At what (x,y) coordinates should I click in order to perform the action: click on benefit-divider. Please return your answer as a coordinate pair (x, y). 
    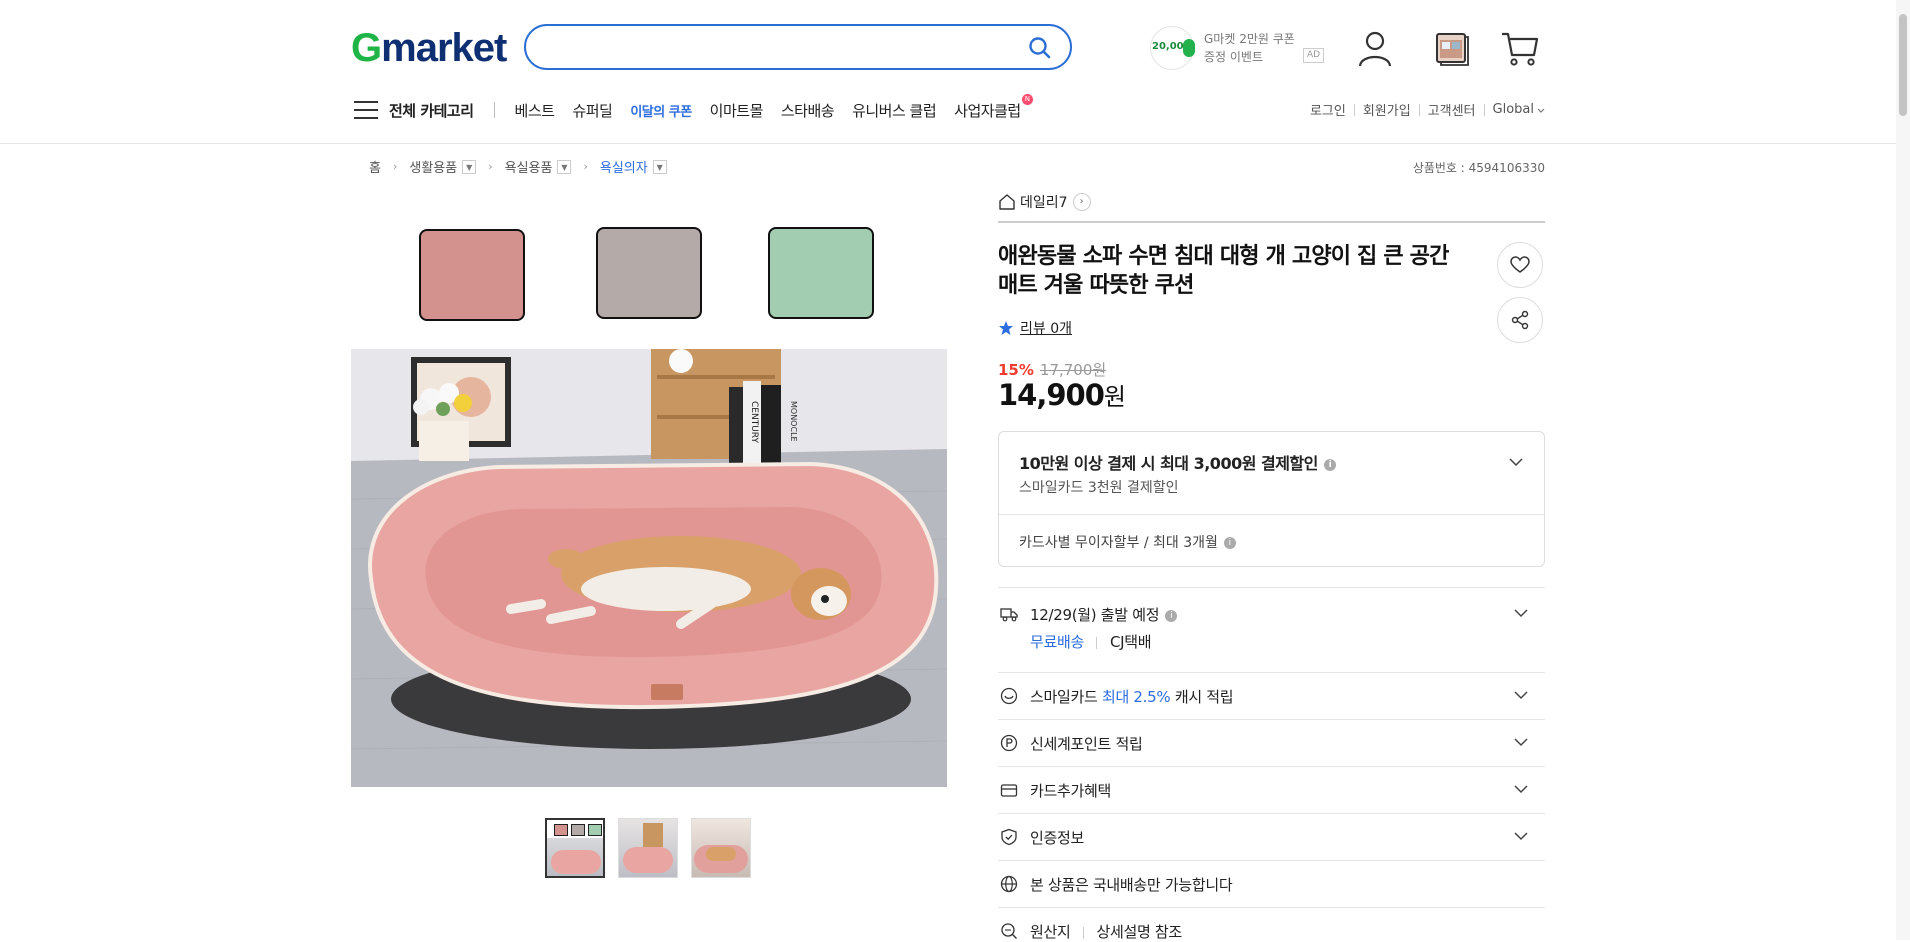
    Looking at the image, I should click on (1271, 514).